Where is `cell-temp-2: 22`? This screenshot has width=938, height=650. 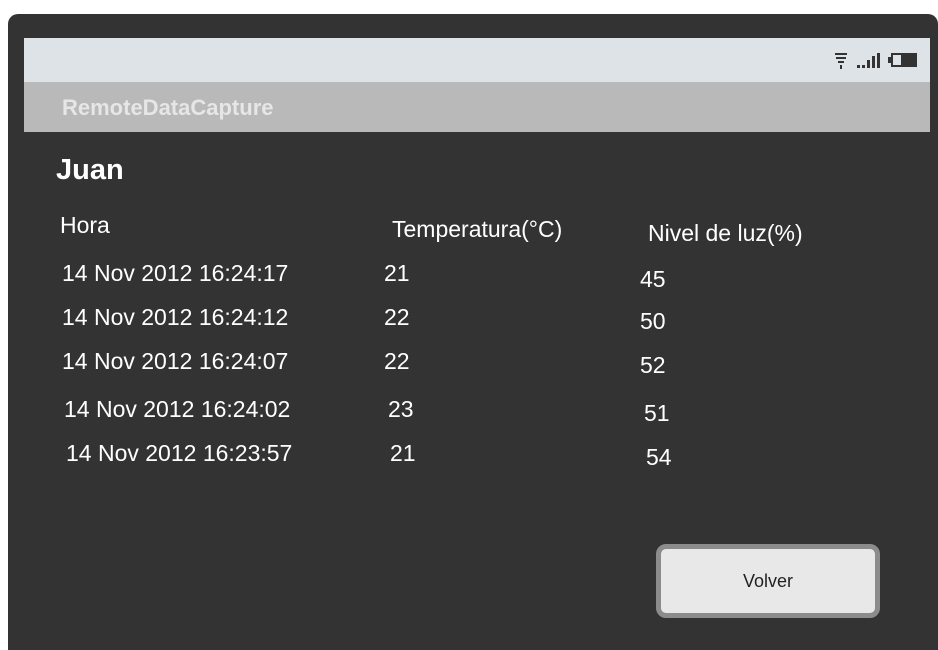
cell-temp-2: 22 is located at coordinates (397, 317).